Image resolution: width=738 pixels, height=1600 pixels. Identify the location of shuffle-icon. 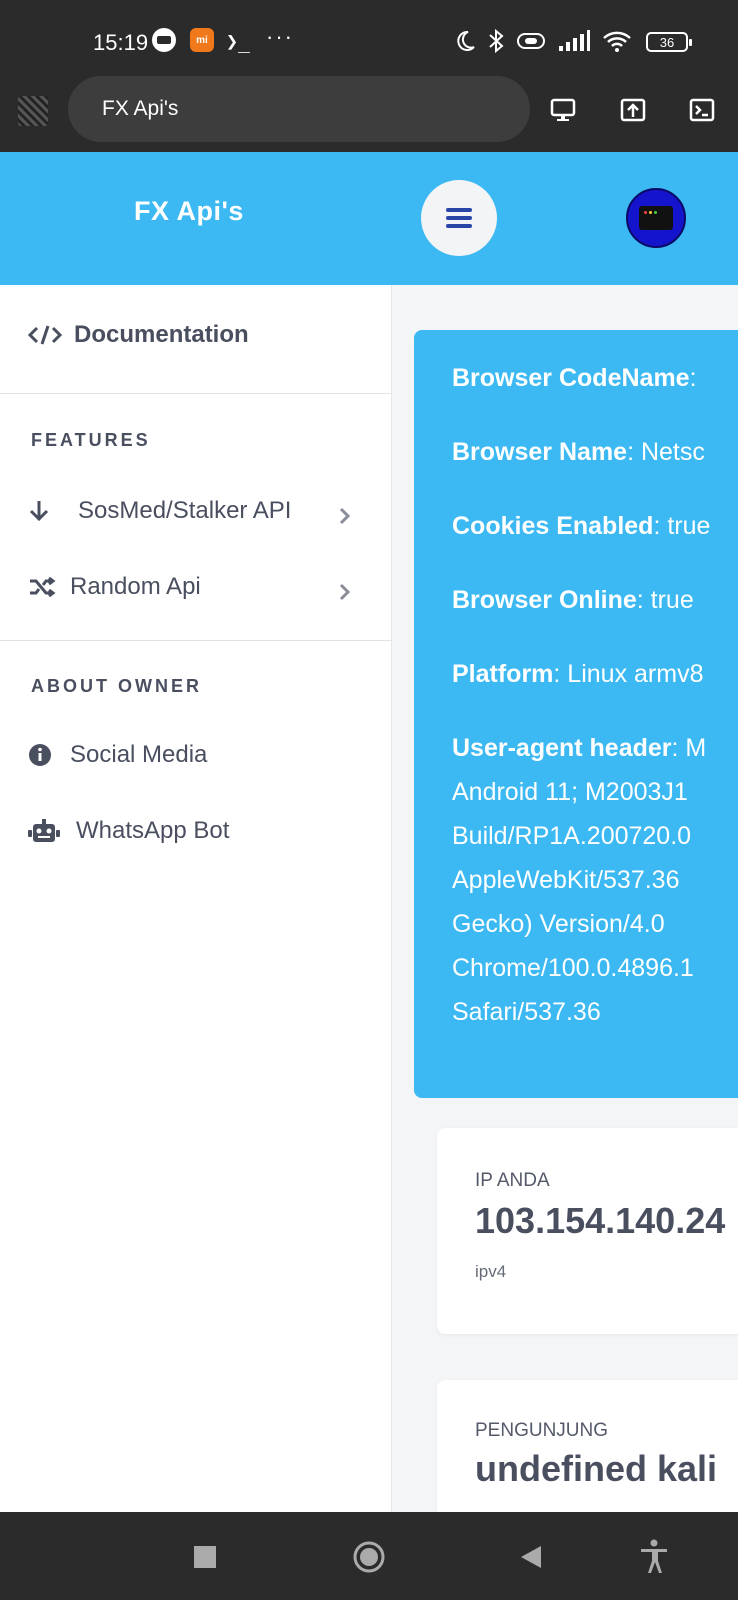
(43, 587).